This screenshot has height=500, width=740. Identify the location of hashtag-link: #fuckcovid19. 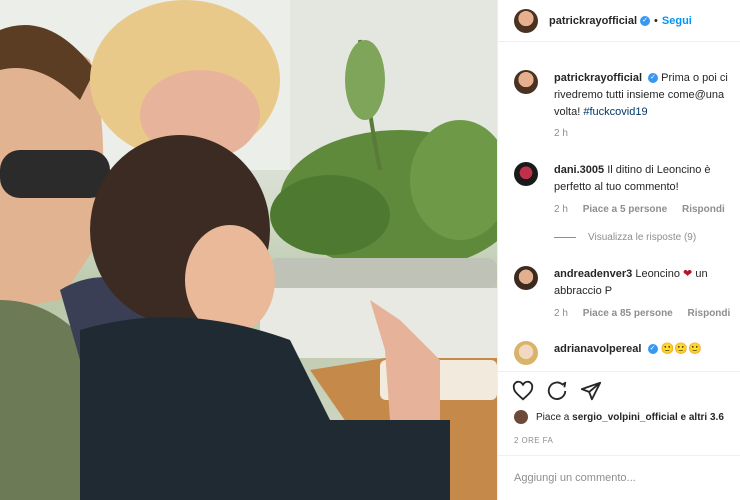
(615, 112).